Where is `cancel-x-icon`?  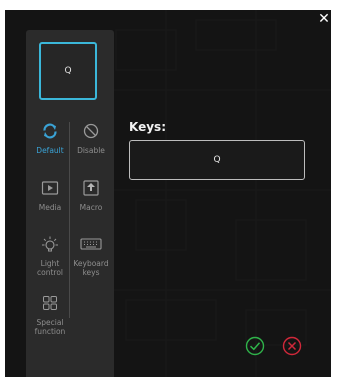 cancel-x-icon is located at coordinates (292, 346).